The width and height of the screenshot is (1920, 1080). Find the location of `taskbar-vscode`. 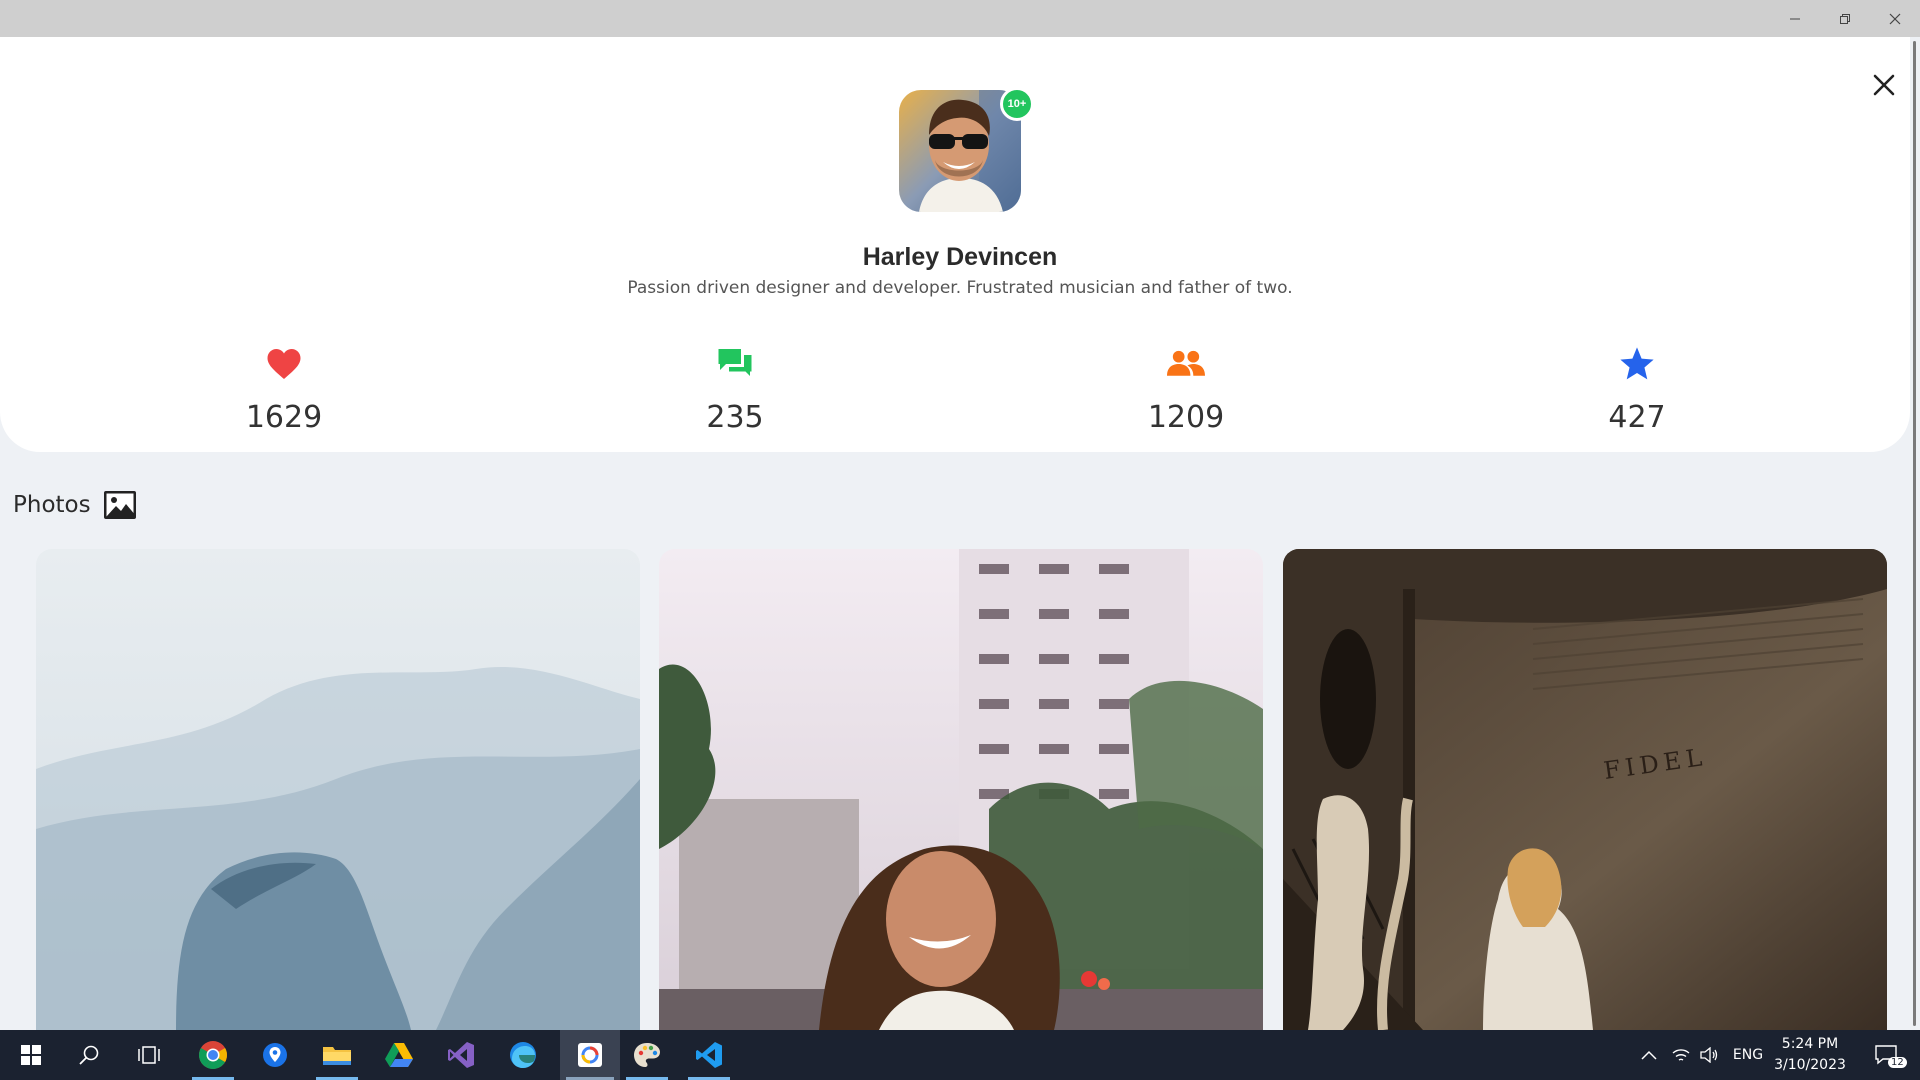

taskbar-vscode is located at coordinates (709, 1055).